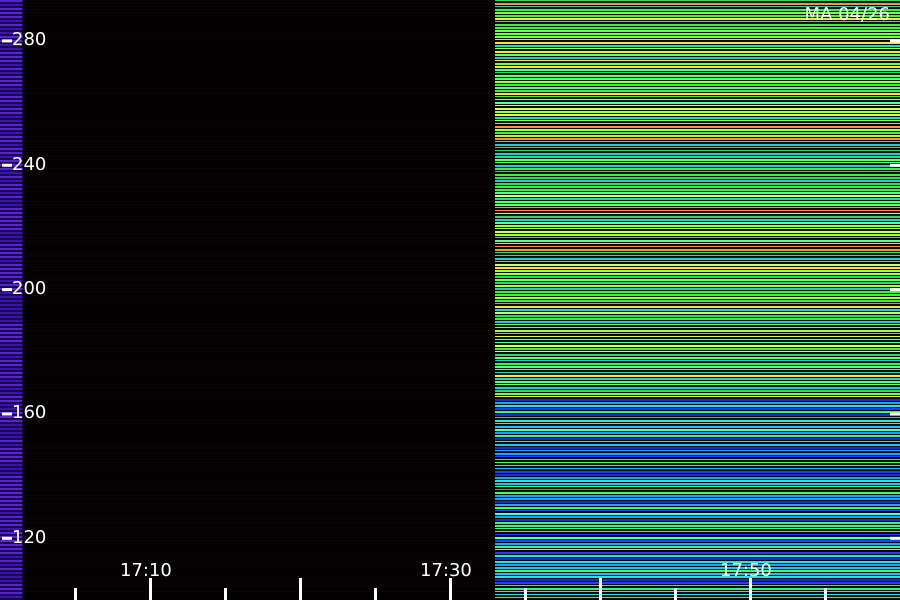 The image size is (900, 600). Describe the element at coordinates (29, 289) in the screenshot. I see `y-tick-label-200: 200` at that location.